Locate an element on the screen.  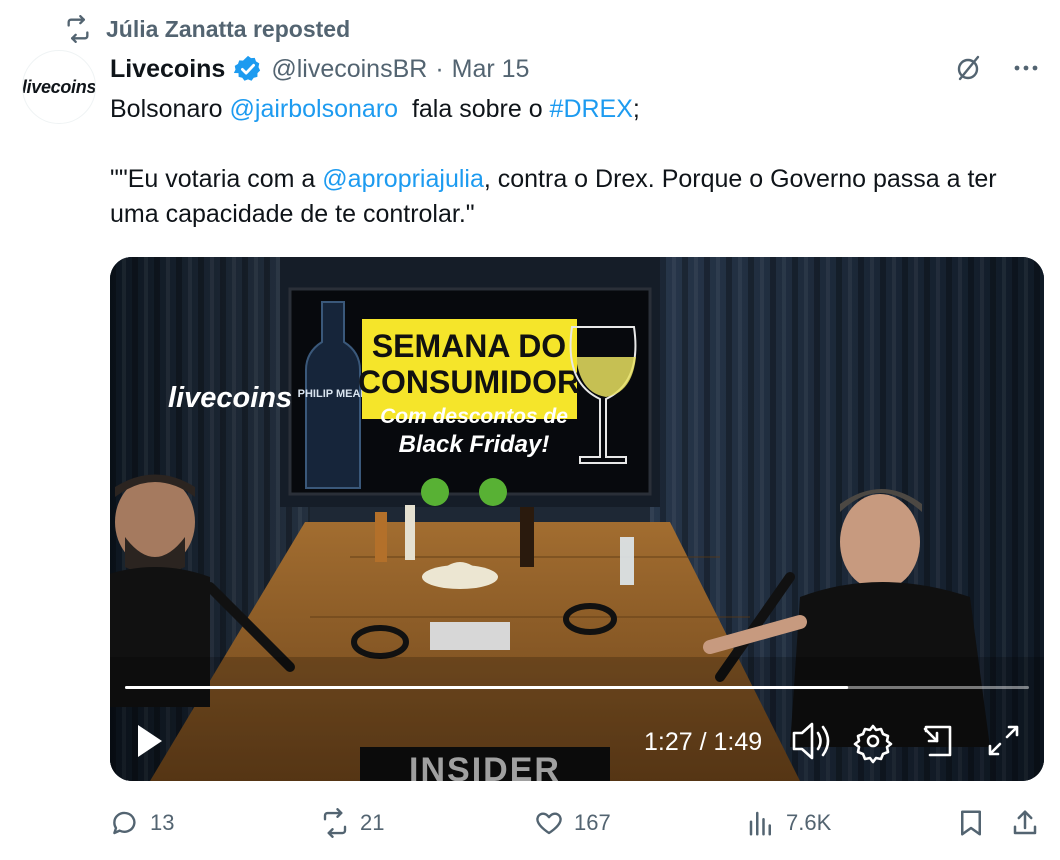
share-icon is located at coordinates (1025, 822).